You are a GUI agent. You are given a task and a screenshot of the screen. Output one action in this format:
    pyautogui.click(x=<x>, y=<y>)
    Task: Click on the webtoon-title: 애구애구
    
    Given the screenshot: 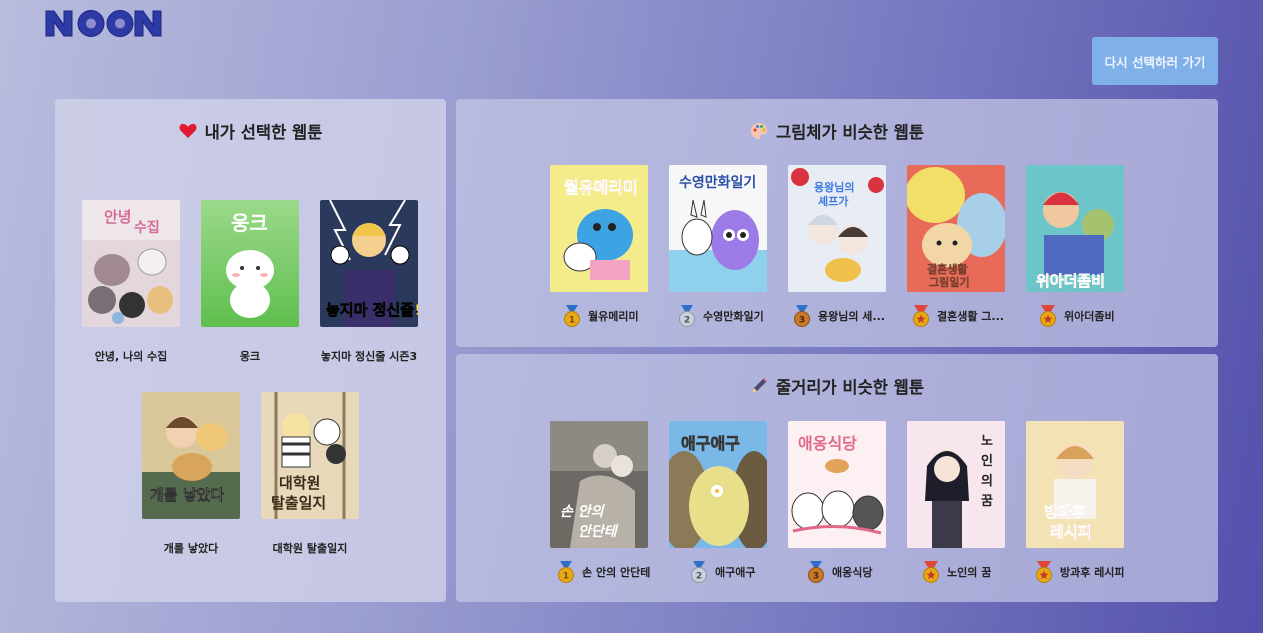 What is the action you would take?
    pyautogui.click(x=735, y=572)
    